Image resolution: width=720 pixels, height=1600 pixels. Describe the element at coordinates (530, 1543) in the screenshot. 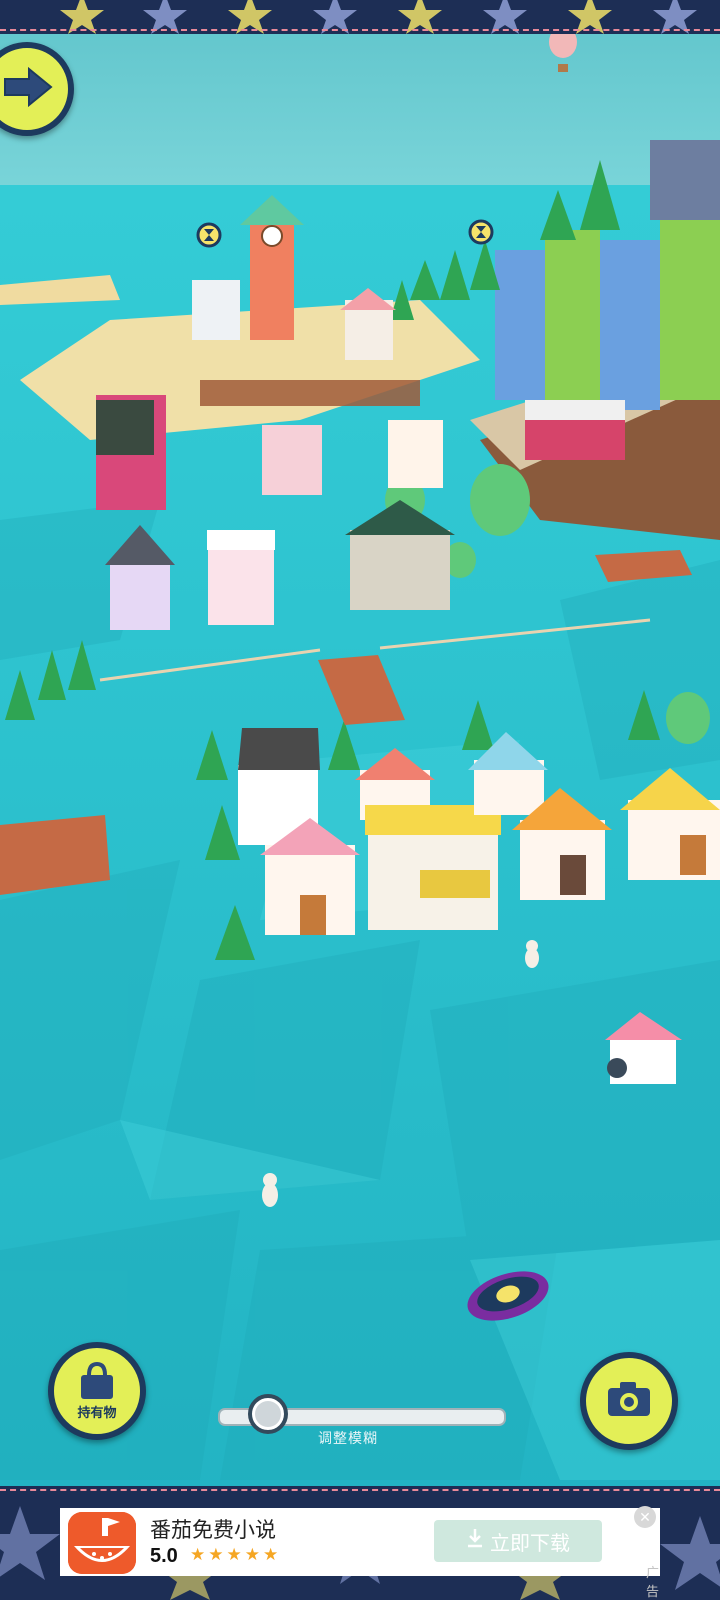

I see `download-label: 立即下载` at that location.